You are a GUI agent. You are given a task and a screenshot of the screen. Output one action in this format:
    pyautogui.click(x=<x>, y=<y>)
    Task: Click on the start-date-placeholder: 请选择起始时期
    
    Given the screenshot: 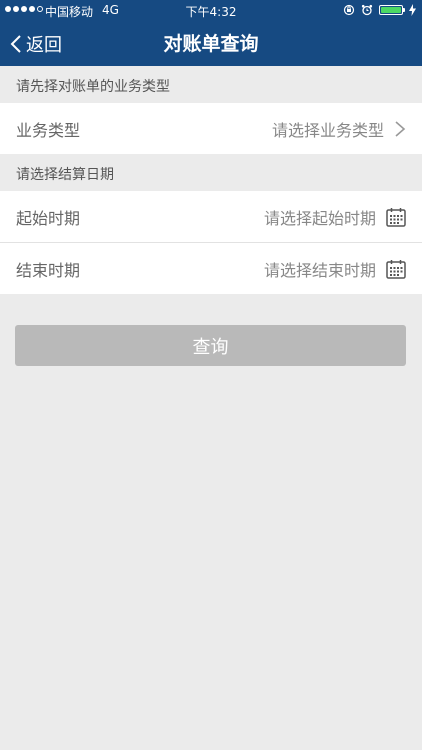 What is the action you would take?
    pyautogui.click(x=319, y=218)
    